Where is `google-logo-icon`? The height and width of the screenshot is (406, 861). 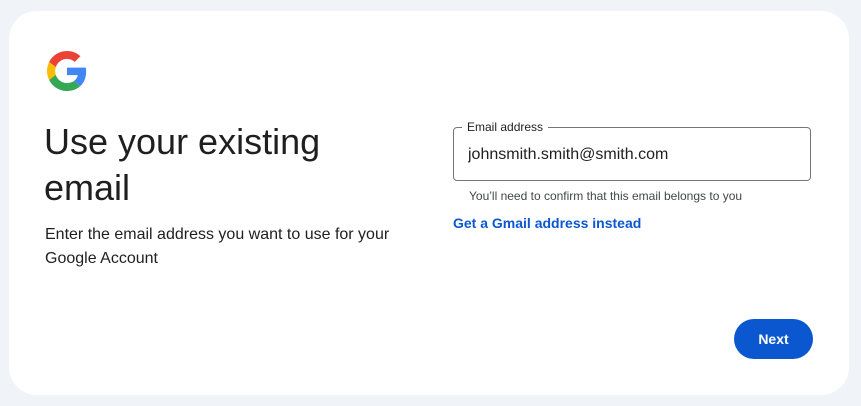
google-logo-icon is located at coordinates (67, 71).